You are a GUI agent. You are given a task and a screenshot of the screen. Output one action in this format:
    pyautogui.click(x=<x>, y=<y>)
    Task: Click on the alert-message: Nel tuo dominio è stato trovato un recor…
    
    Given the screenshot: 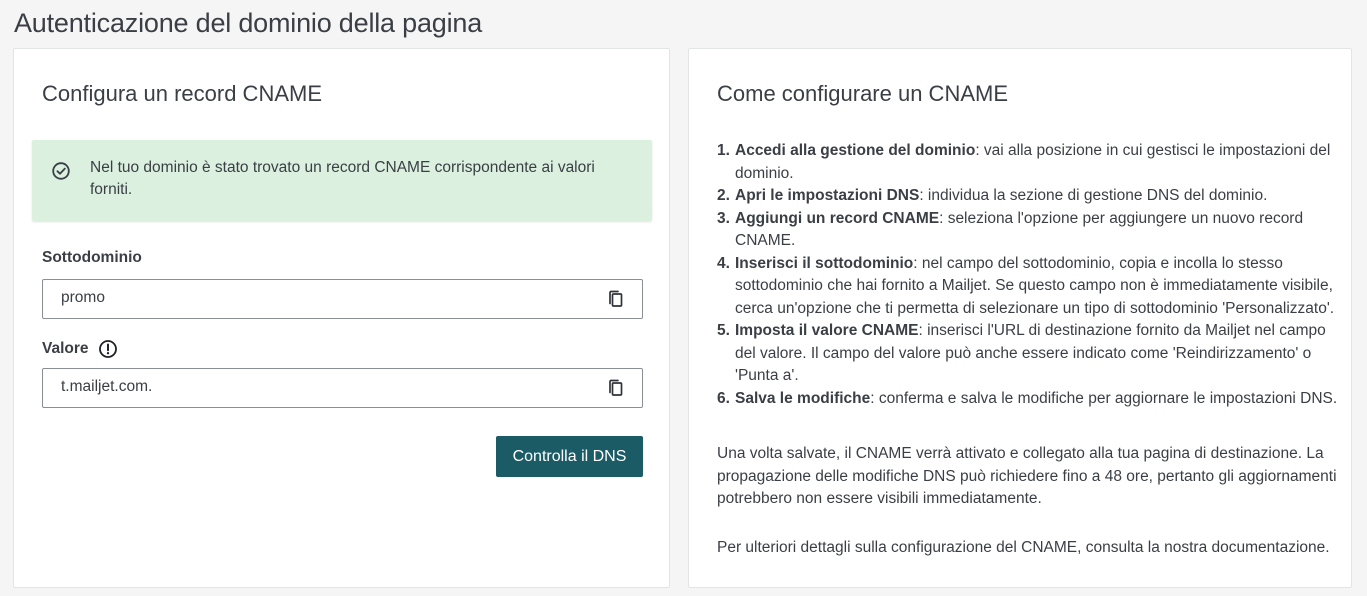 What is the action you would take?
    pyautogui.click(x=342, y=178)
    